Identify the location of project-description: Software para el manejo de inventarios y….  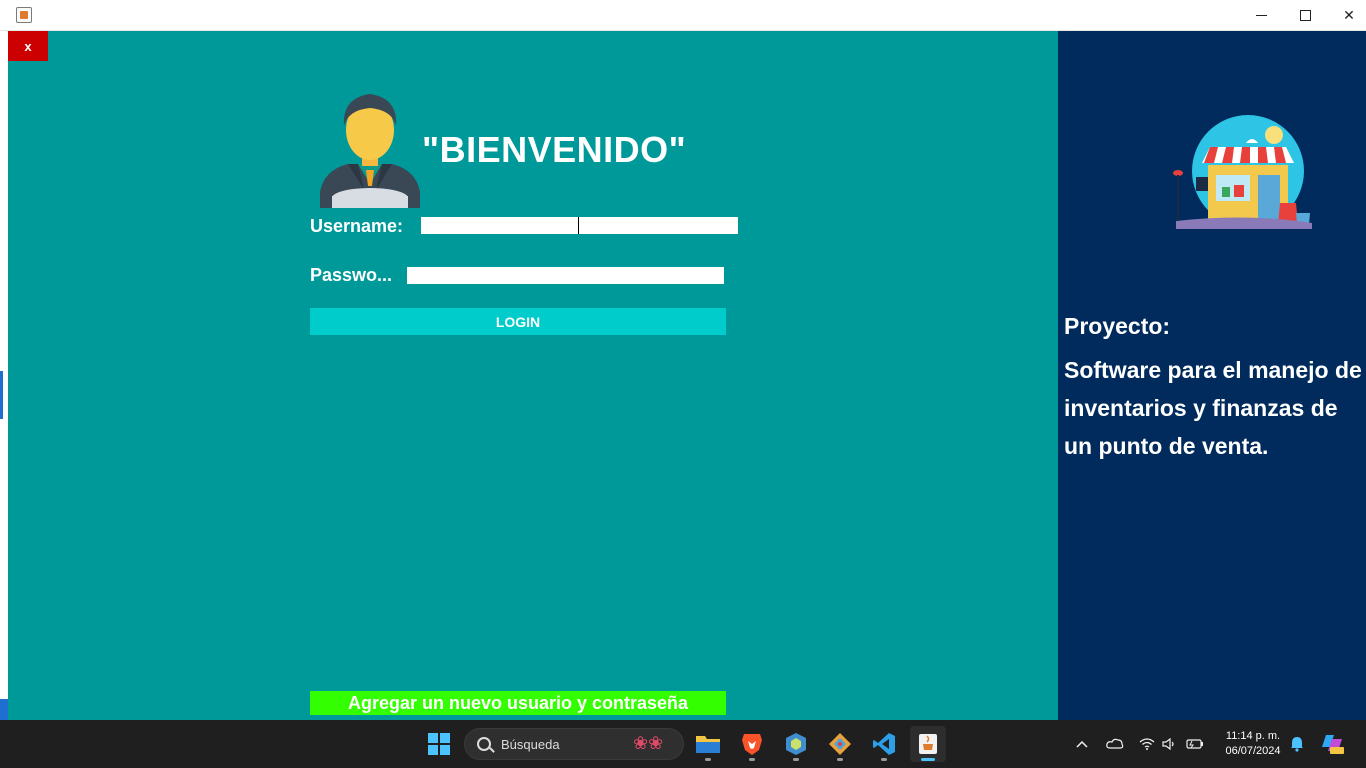
(1213, 408).